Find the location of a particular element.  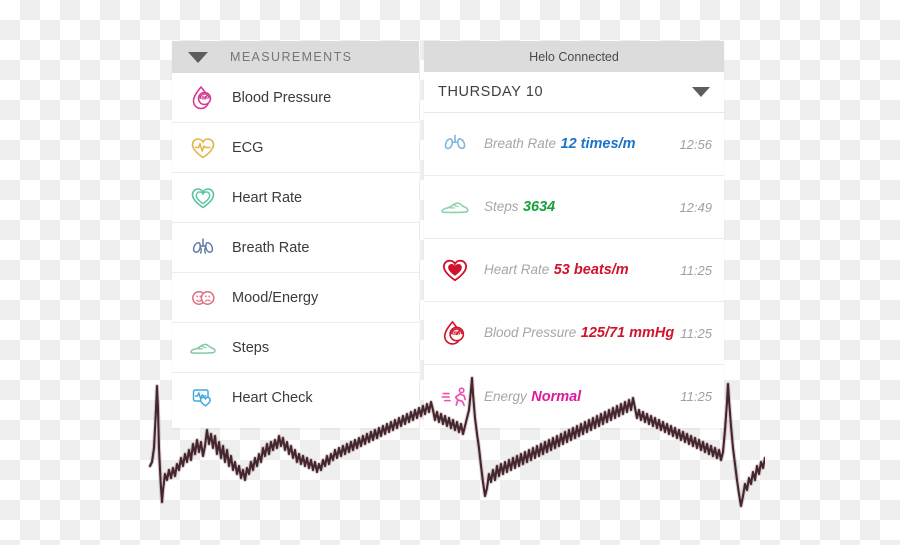

reading-texts: Energy Normal is located at coordinates (579, 397).